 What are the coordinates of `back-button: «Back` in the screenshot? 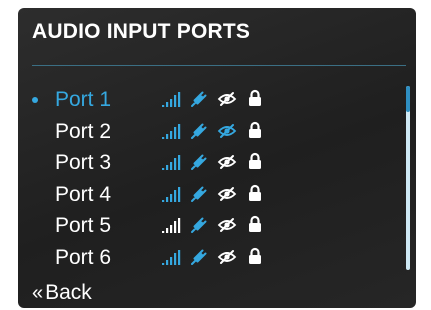 It's located at (62, 293).